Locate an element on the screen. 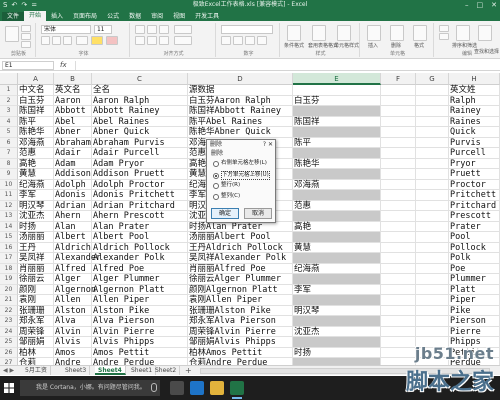  align-left-icon is located at coordinates (140, 40).